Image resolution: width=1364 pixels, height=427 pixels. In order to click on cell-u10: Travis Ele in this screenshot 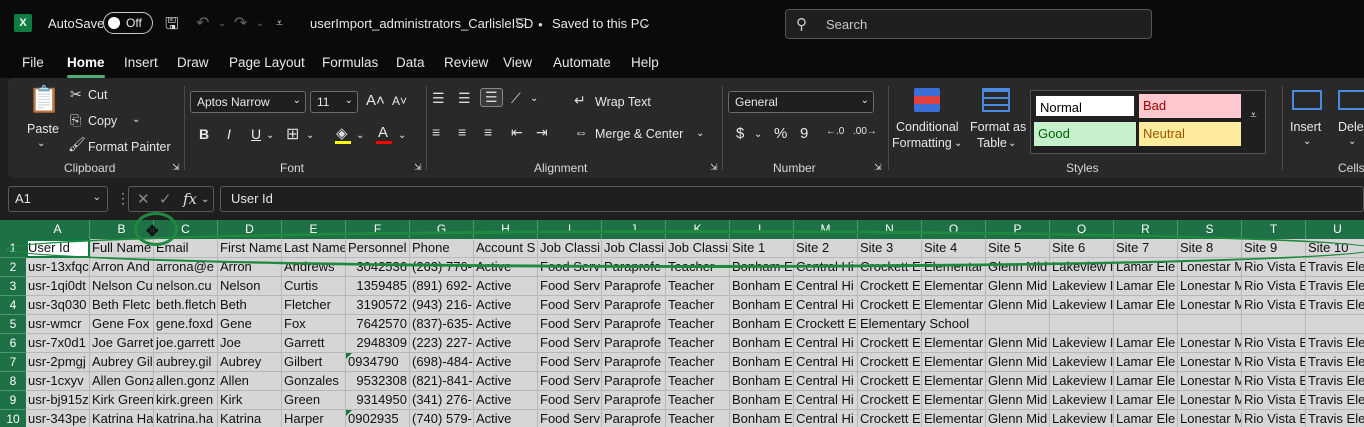, I will do `click(1335, 418)`.